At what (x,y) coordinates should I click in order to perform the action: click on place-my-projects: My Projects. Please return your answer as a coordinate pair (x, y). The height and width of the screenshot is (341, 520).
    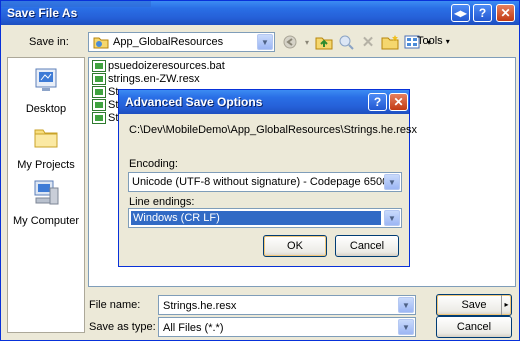
    Looking at the image, I should click on (46, 146).